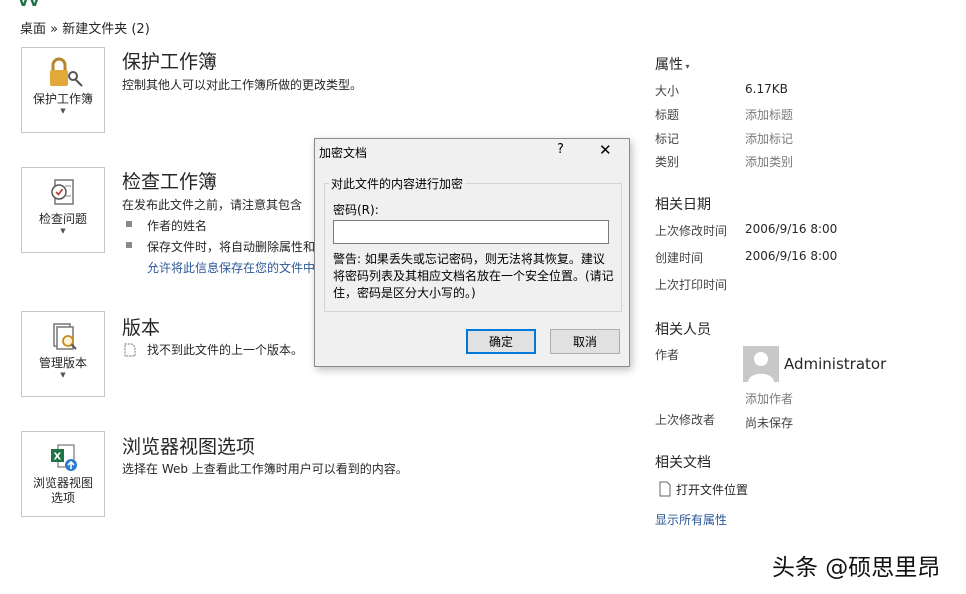  What do you see at coordinates (212, 205) in the screenshot?
I see `inspect-workbook-desc: 在发布此文件之前，请注意其包含` at bounding box center [212, 205].